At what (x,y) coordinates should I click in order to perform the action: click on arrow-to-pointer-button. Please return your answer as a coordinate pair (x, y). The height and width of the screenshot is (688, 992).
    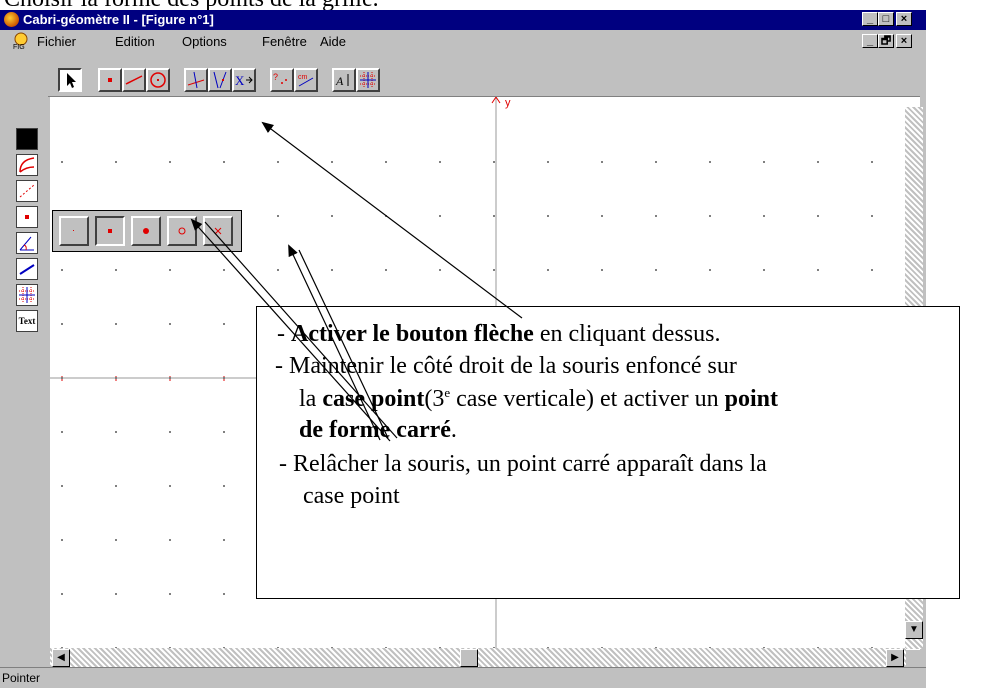
    Looking at the image, I should click on (392, 220).